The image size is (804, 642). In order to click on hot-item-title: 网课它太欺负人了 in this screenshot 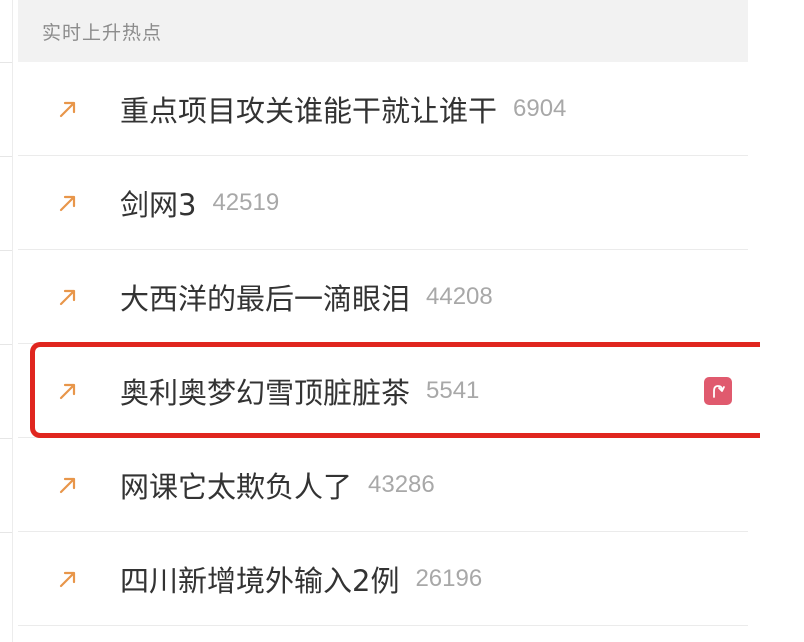, I will do `click(236, 486)`.